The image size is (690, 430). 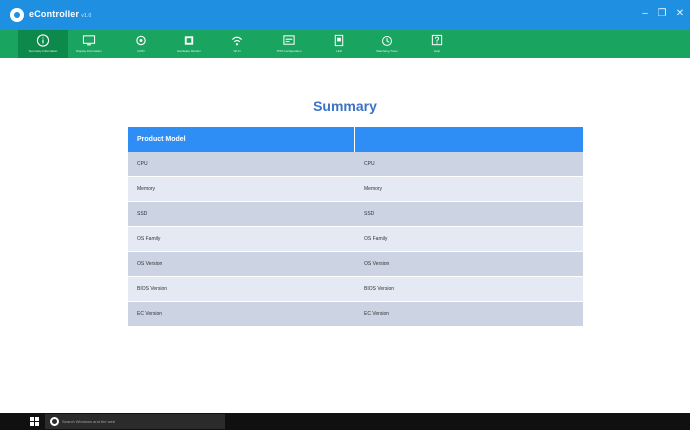 What do you see at coordinates (373, 189) in the screenshot?
I see `row-value: Memory` at bounding box center [373, 189].